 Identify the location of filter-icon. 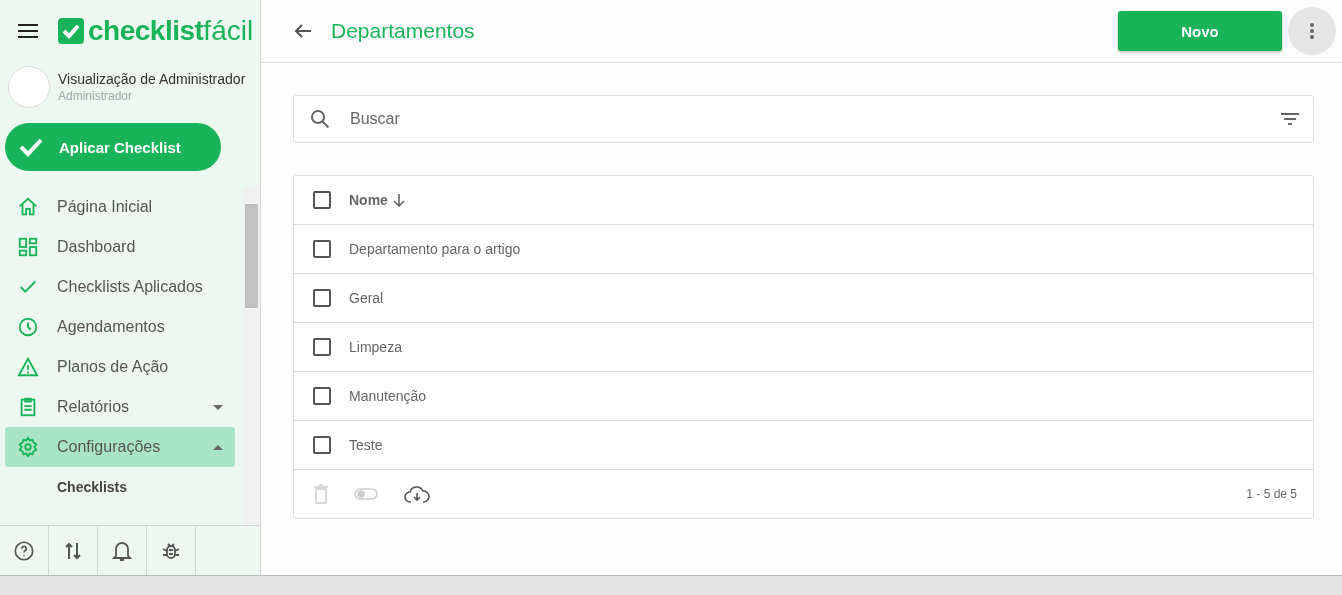
(1290, 119).